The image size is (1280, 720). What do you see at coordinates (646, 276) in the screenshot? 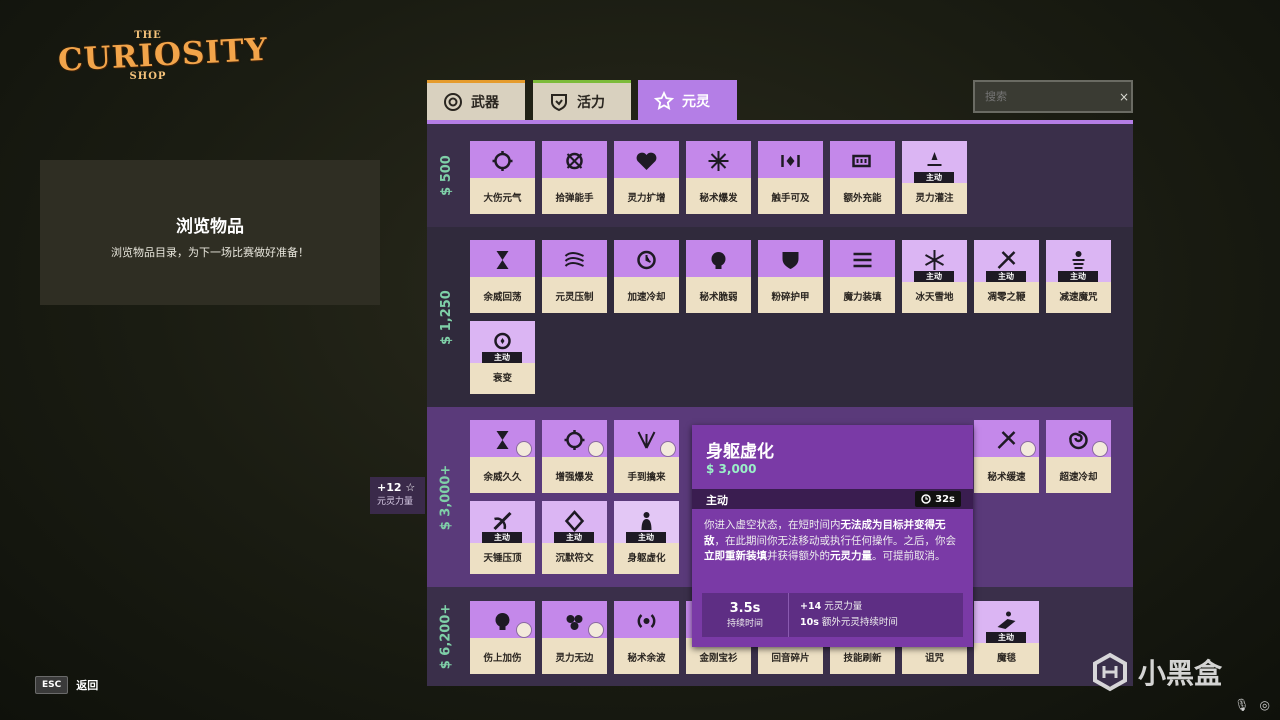
I see `item-card: 加速冷却` at bounding box center [646, 276].